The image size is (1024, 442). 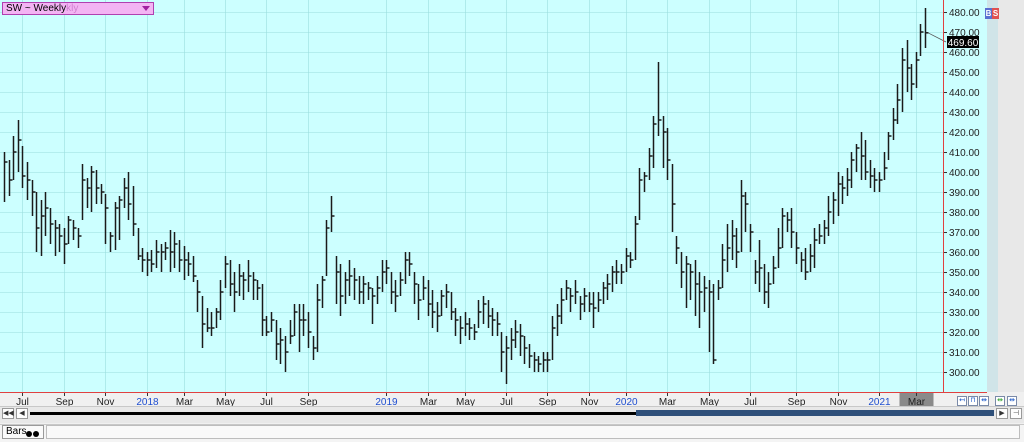 I want to click on y-tick-label: 350.00, so click(x=964, y=273).